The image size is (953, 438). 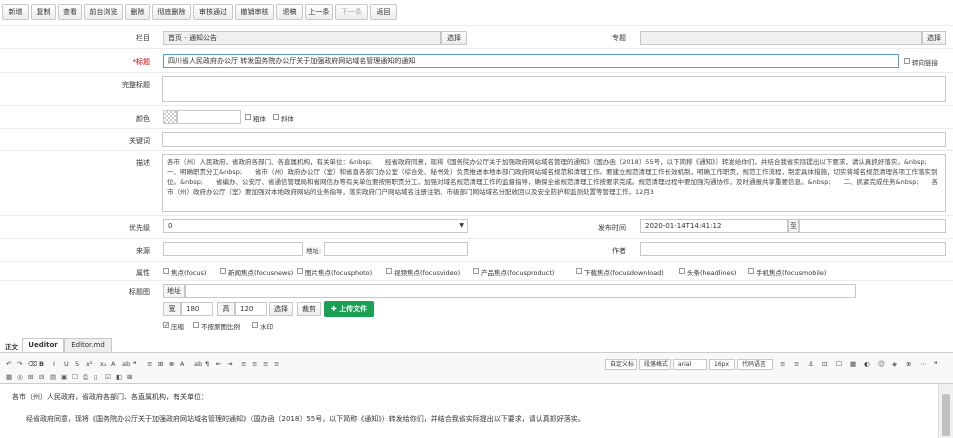 What do you see at coordinates (248, 117) in the screenshot?
I see `bold-checkbox` at bounding box center [248, 117].